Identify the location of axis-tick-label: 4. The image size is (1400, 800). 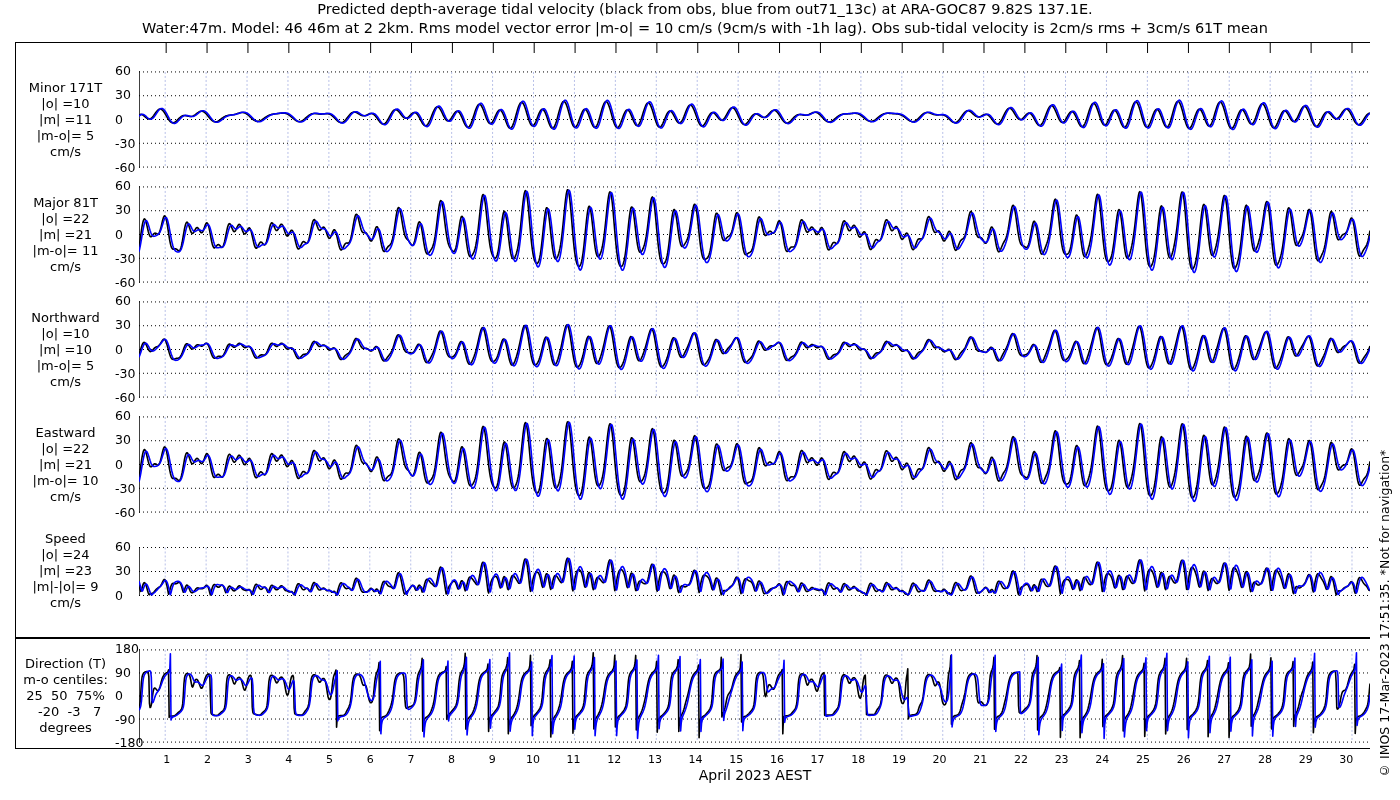
(289, 760).